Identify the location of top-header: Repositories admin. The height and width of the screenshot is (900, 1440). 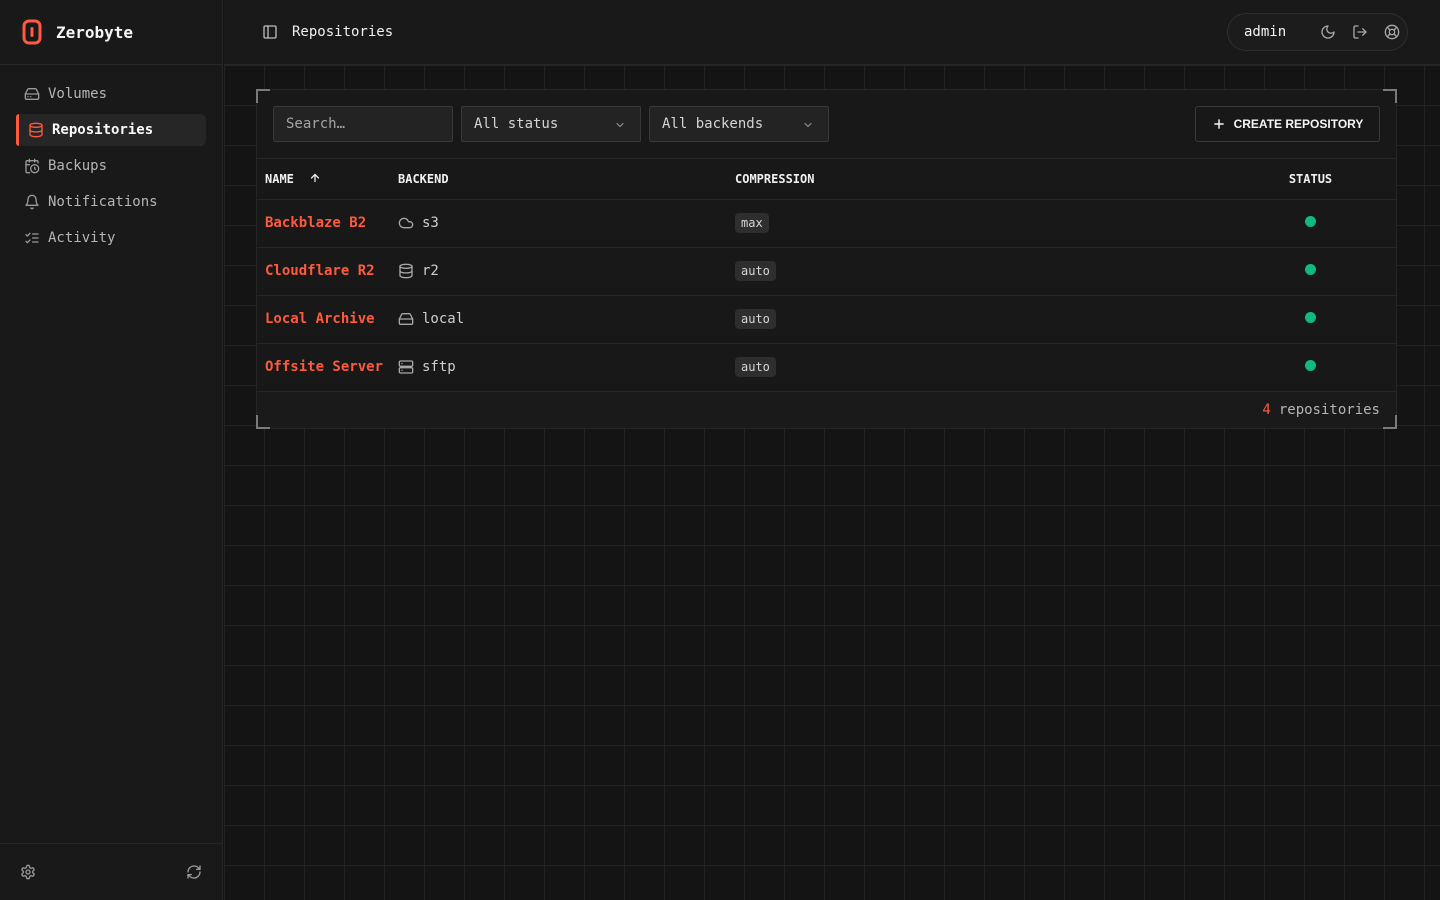
(832, 32).